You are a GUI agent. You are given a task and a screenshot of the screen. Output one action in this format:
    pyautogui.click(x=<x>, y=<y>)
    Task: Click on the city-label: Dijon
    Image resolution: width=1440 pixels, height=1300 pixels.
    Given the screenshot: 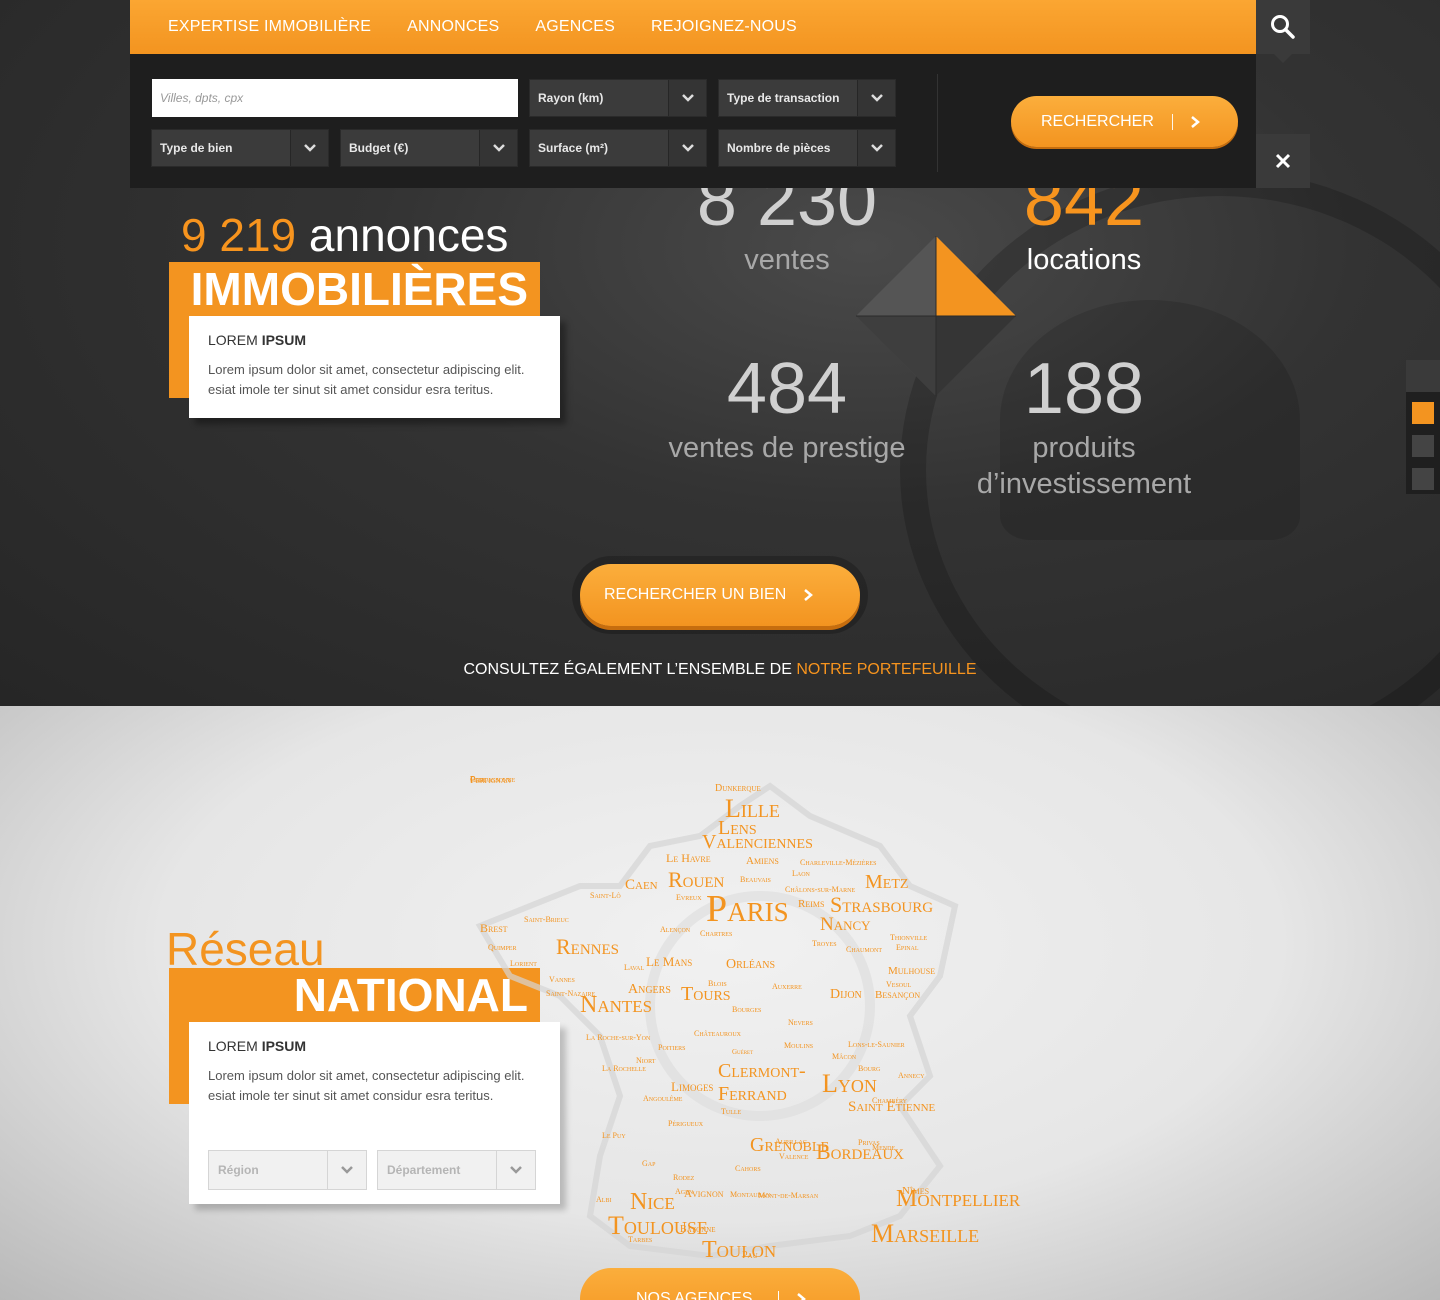 What is the action you would take?
    pyautogui.click(x=846, y=995)
    